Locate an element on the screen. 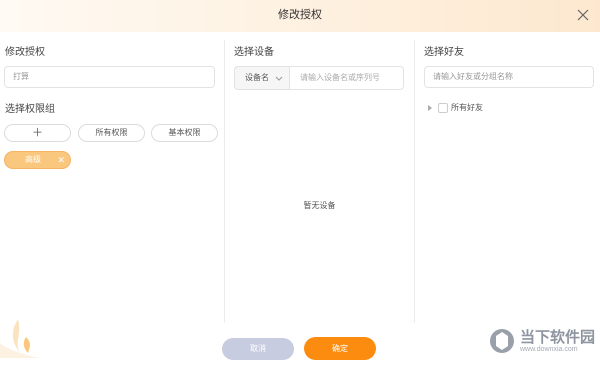 The width and height of the screenshot is (600, 368). dialog-title: 修改授权 is located at coordinates (300, 15).